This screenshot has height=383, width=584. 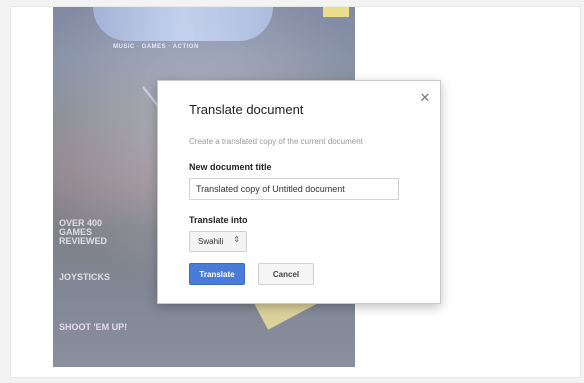 What do you see at coordinates (230, 167) in the screenshot?
I see `new-document-title-label: New document title` at bounding box center [230, 167].